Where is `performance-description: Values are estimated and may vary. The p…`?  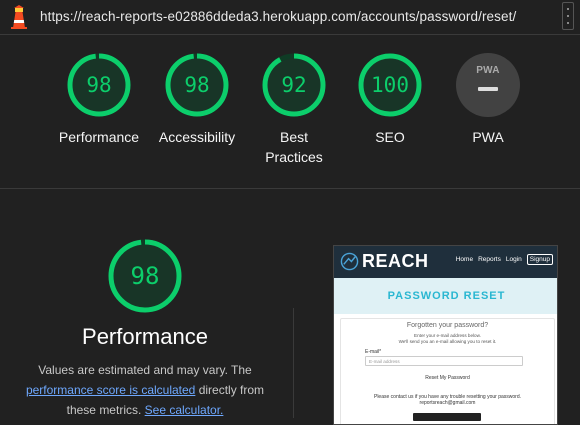
performance-description: Values are estimated and may vary. The p… is located at coordinates (145, 390).